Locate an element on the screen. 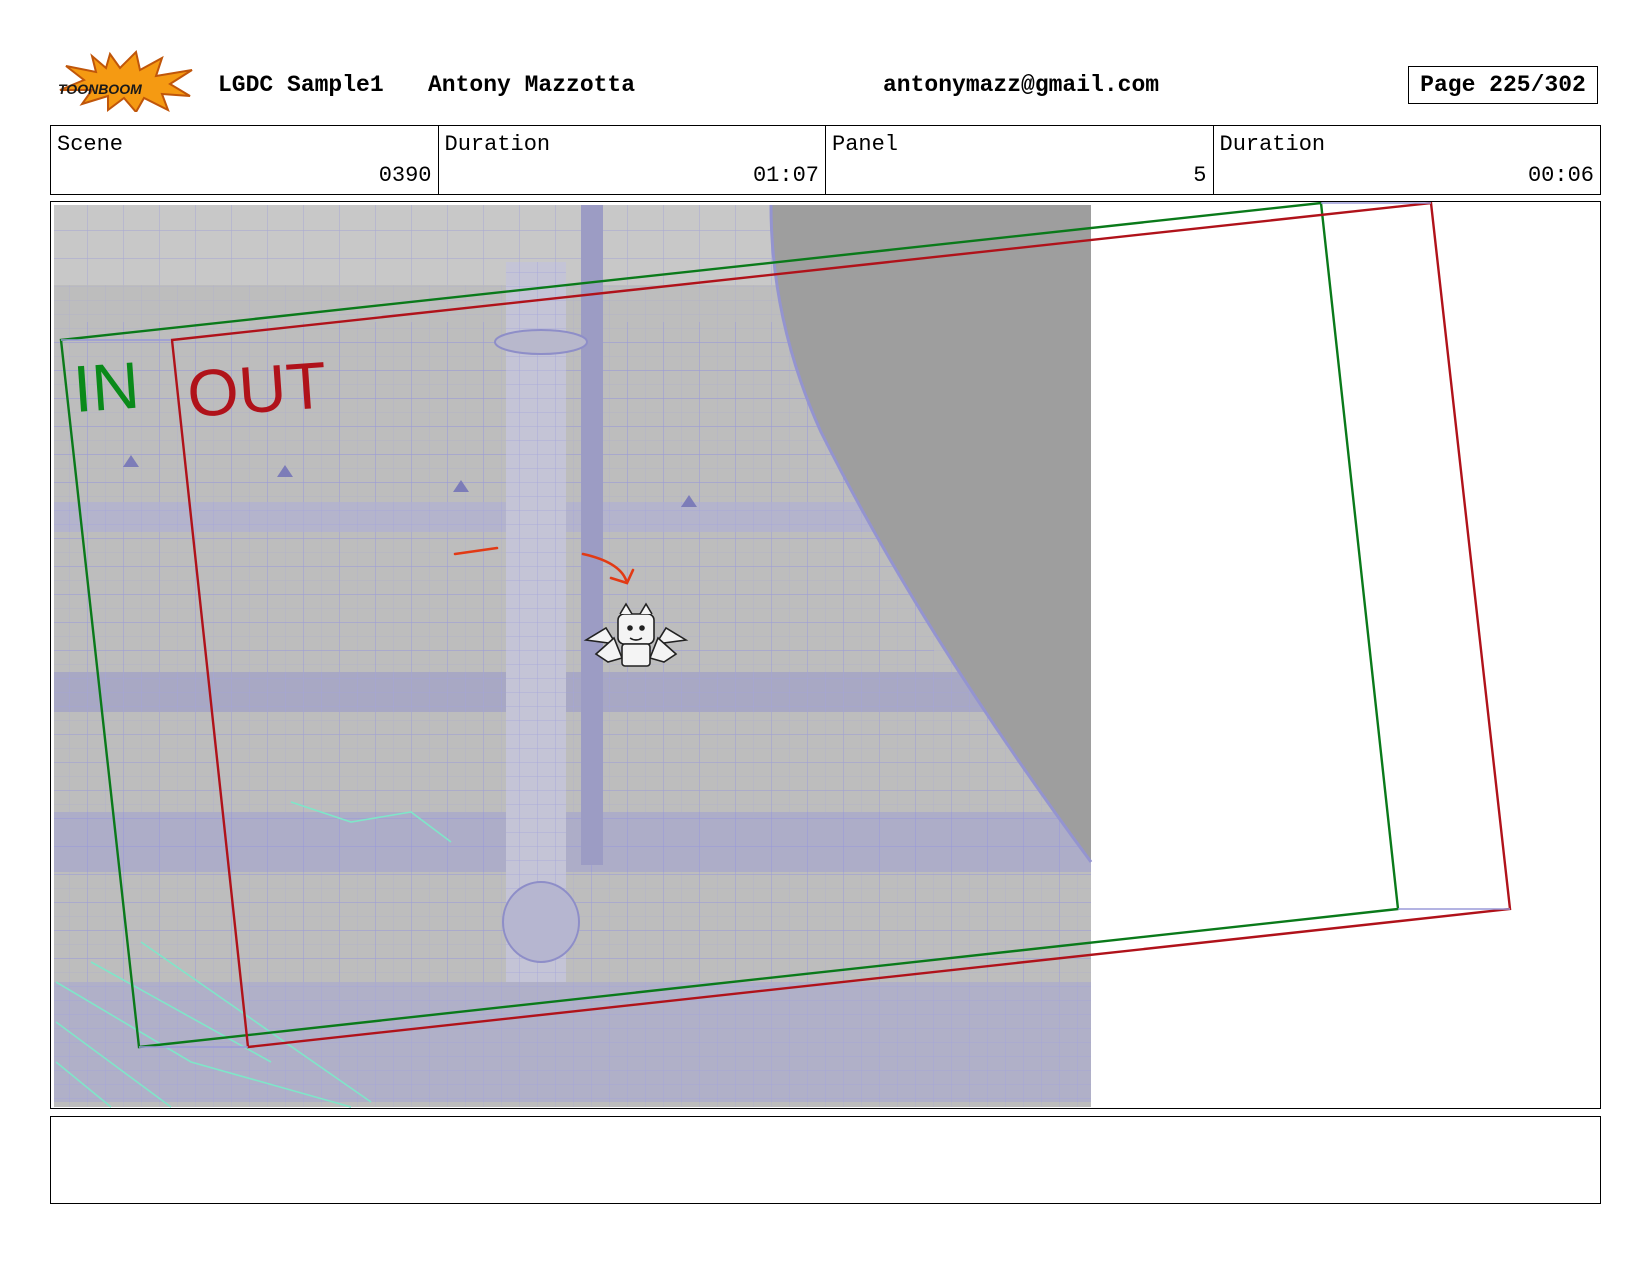 The width and height of the screenshot is (1648, 1276). page-number: Page 225/302 is located at coordinates (1503, 85).